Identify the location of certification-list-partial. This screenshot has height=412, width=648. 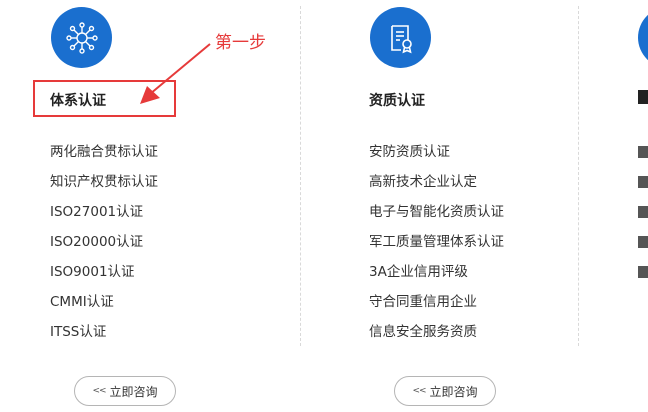
(643, 217).